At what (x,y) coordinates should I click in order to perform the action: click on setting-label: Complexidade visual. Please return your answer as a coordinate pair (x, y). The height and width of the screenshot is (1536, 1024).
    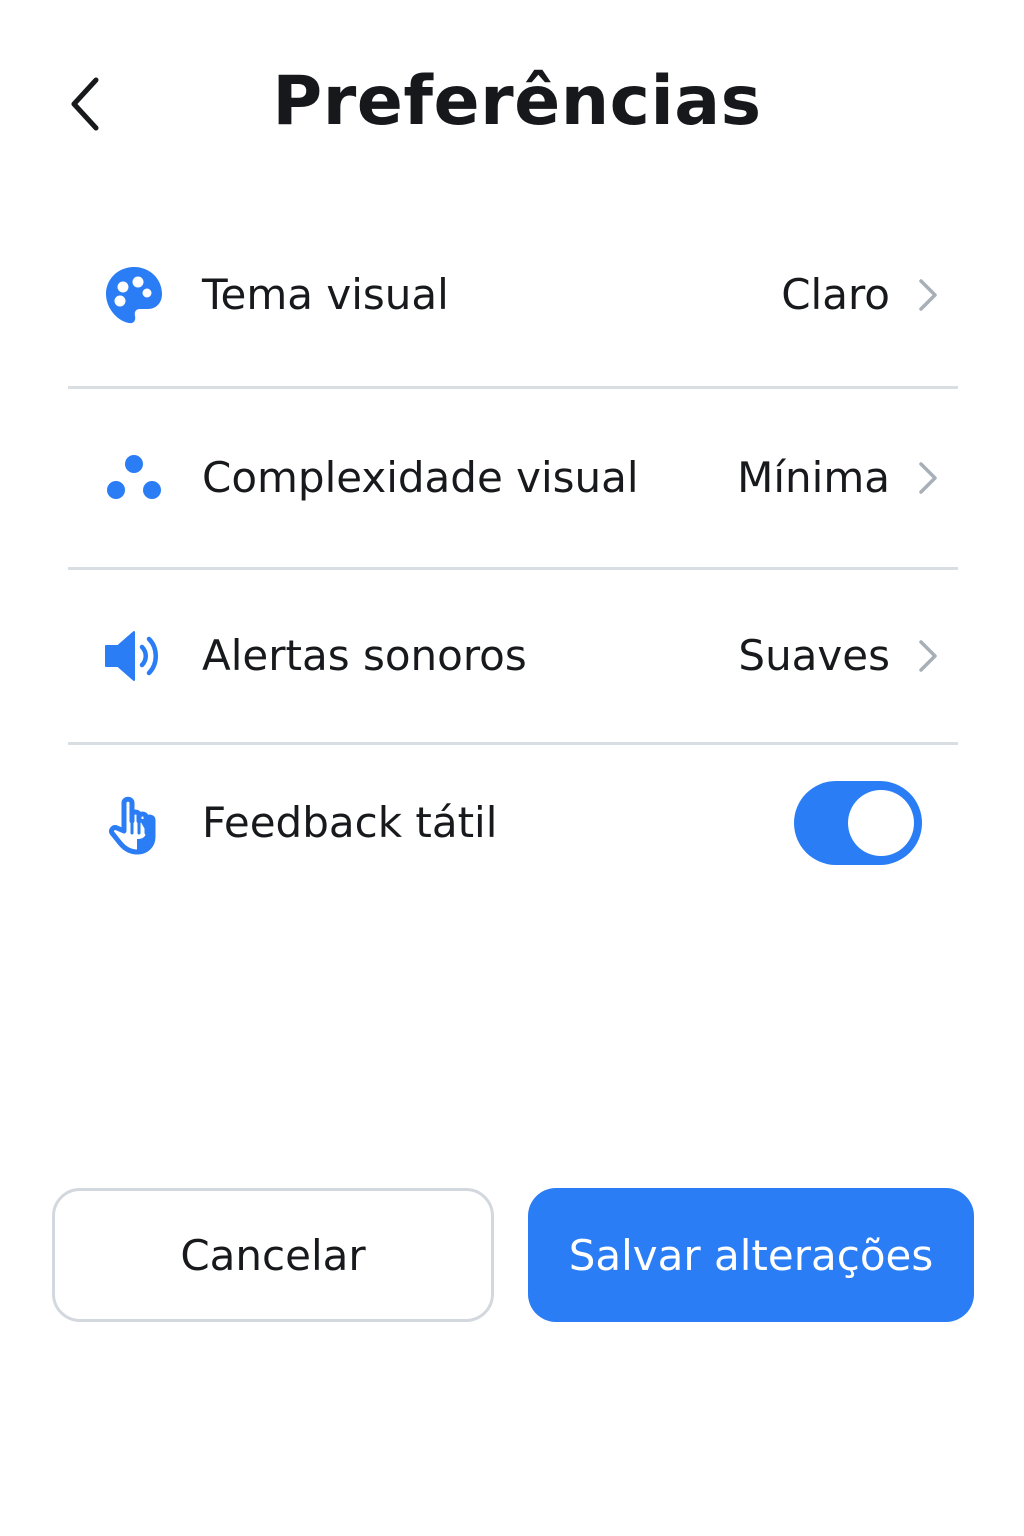
    Looking at the image, I should click on (420, 477).